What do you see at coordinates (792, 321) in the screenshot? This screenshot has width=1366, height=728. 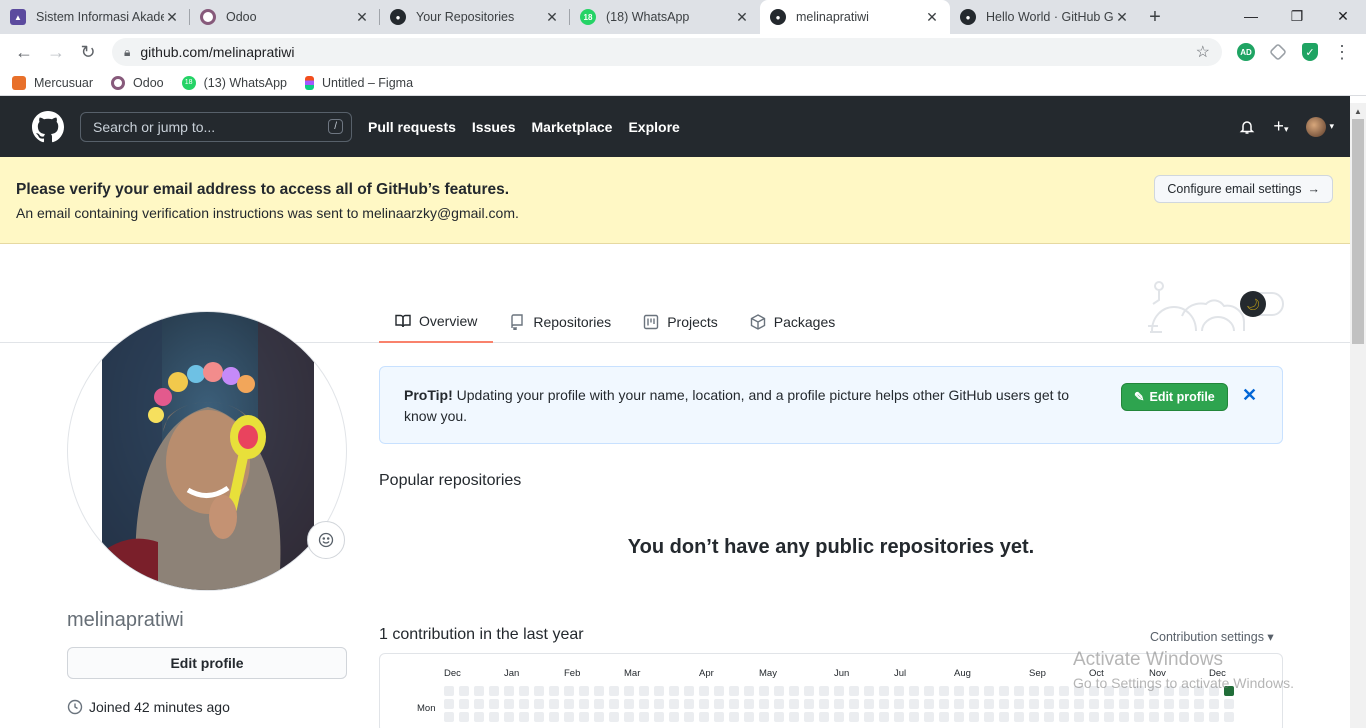 I see `tab-packages: Packages` at bounding box center [792, 321].